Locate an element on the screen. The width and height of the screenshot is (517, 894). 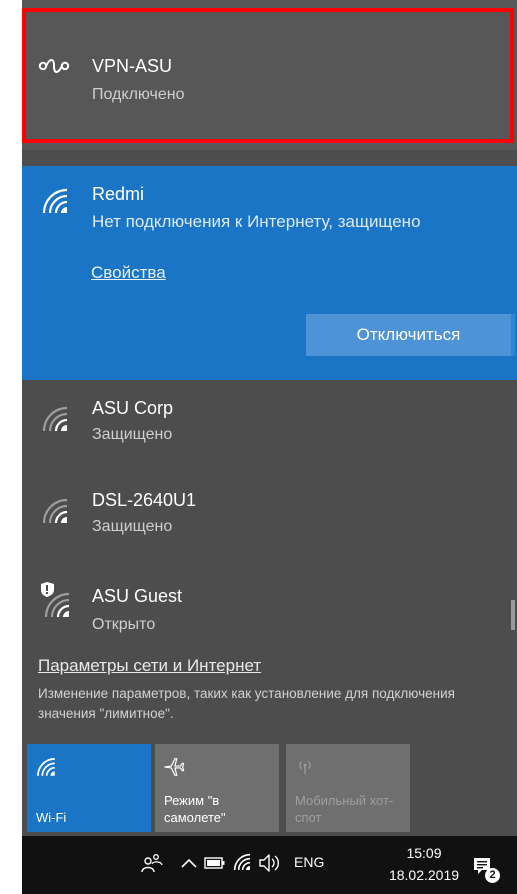
wifi-connected-icon is located at coordinates (55, 201).